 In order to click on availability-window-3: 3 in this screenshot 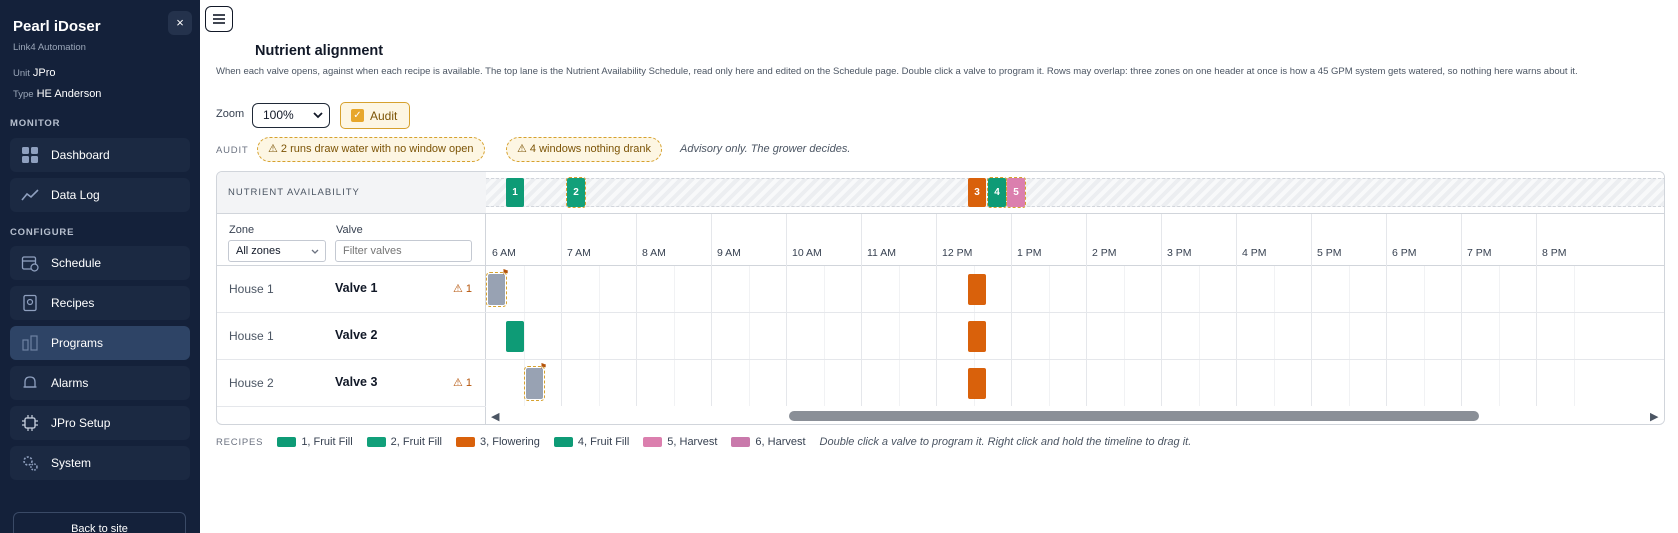, I will do `click(977, 192)`.